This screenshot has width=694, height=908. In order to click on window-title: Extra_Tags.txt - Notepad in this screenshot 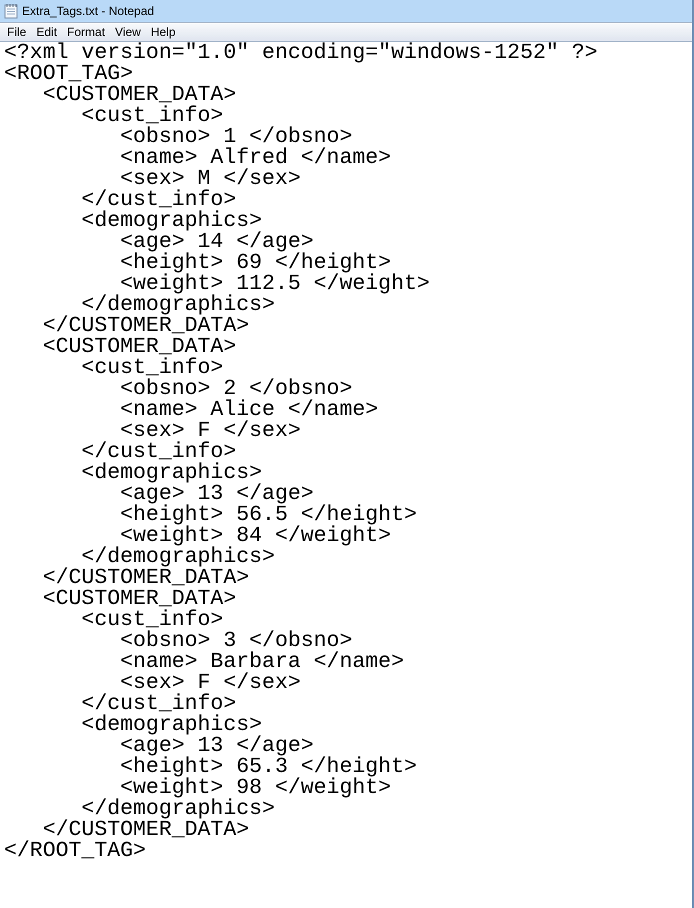, I will do `click(88, 11)`.